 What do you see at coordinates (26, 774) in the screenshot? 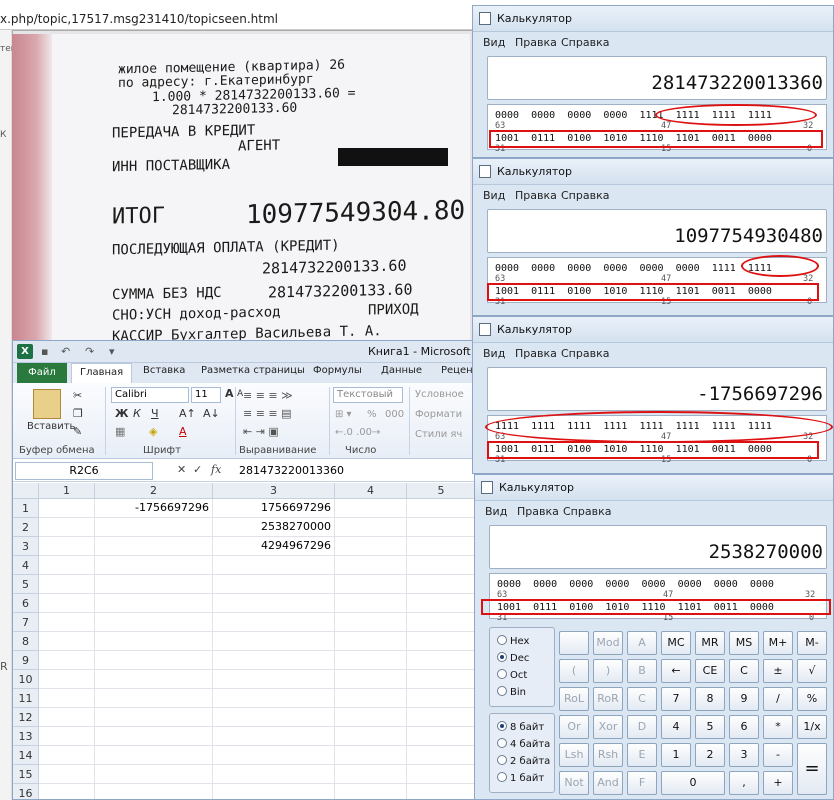
I see `row-header: 15` at bounding box center [26, 774].